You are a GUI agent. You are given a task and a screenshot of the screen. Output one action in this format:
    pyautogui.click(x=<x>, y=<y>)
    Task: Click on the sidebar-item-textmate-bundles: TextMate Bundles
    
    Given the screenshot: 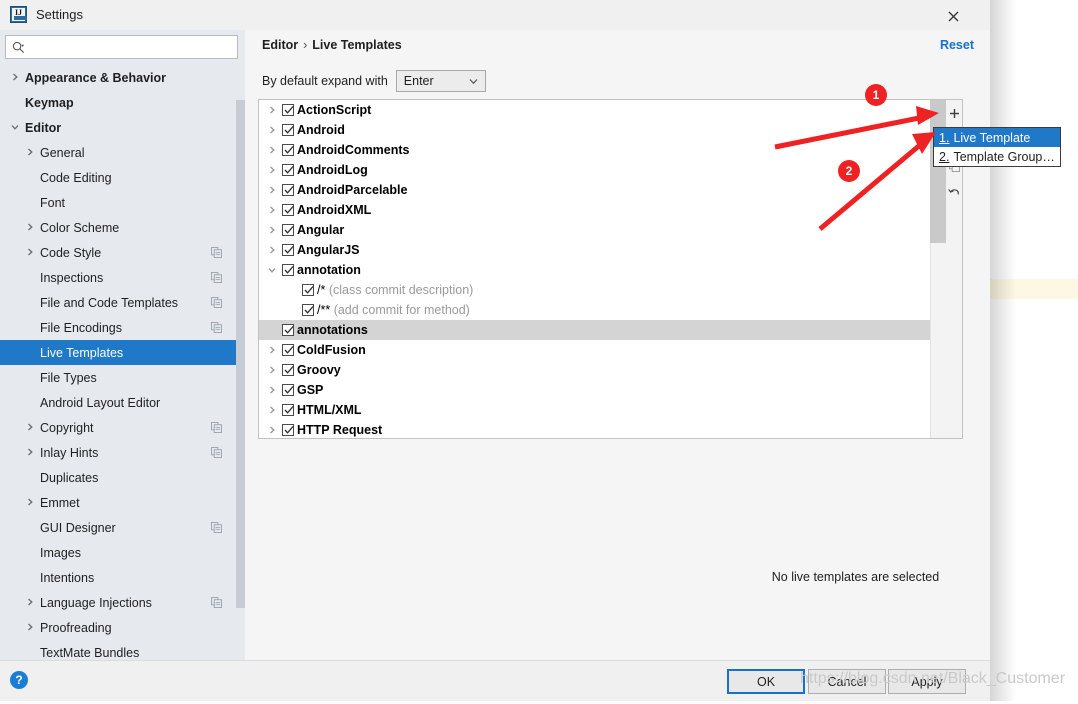 What is the action you would take?
    pyautogui.click(x=122, y=650)
    